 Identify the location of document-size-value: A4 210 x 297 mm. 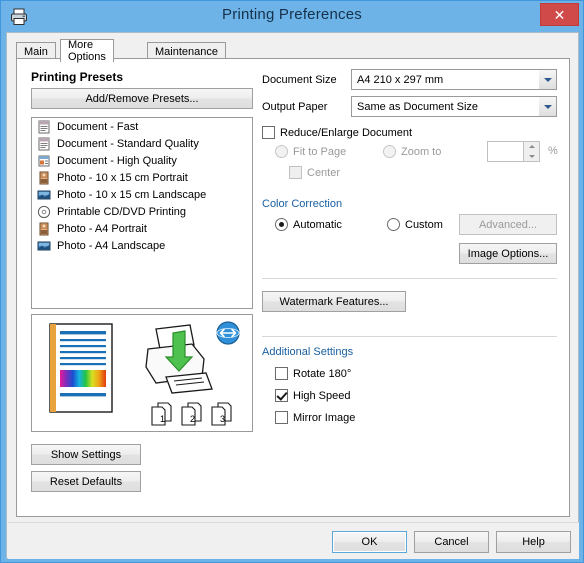
(400, 79).